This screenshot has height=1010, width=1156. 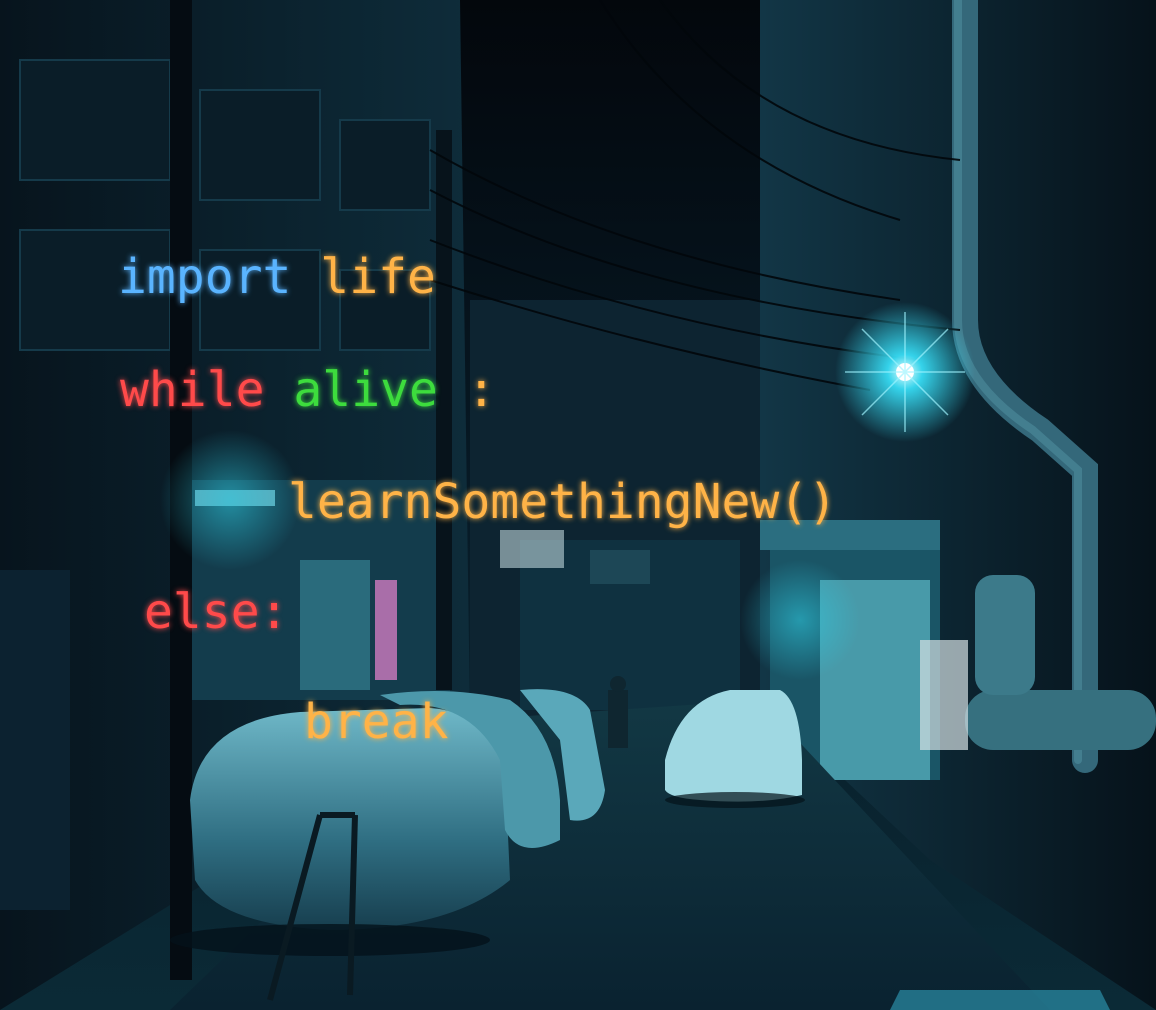 I want to click on code-line-call: learnSomethingNew(), so click(x=562, y=502).